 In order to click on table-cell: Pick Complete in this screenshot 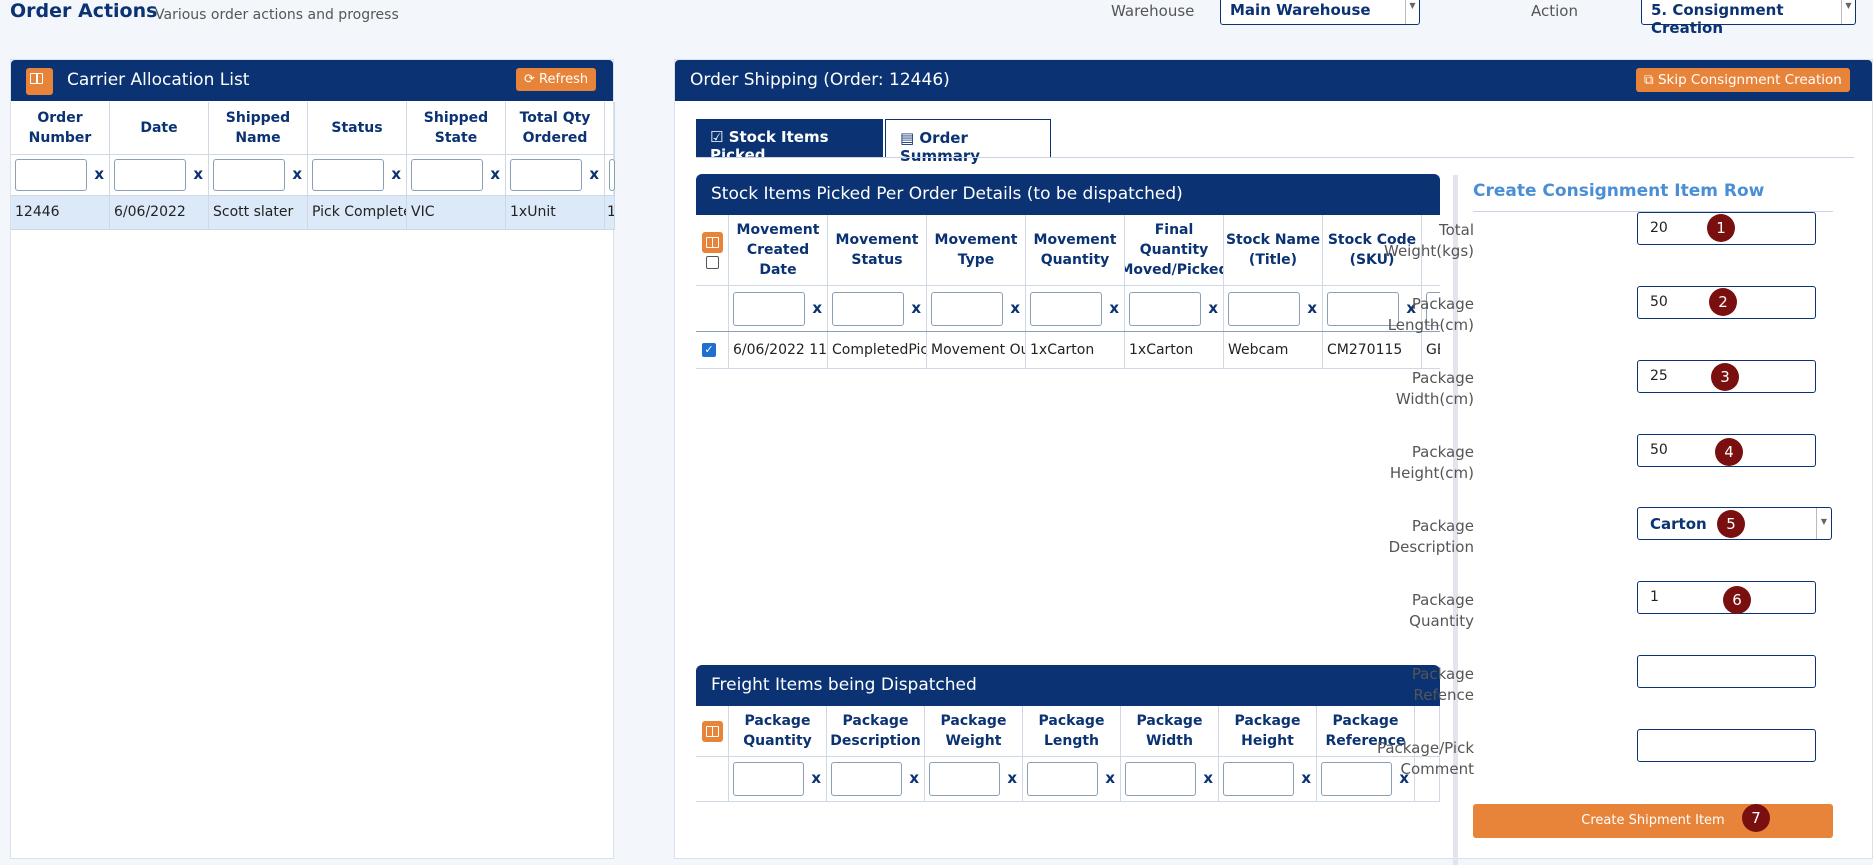, I will do `click(357, 212)`.